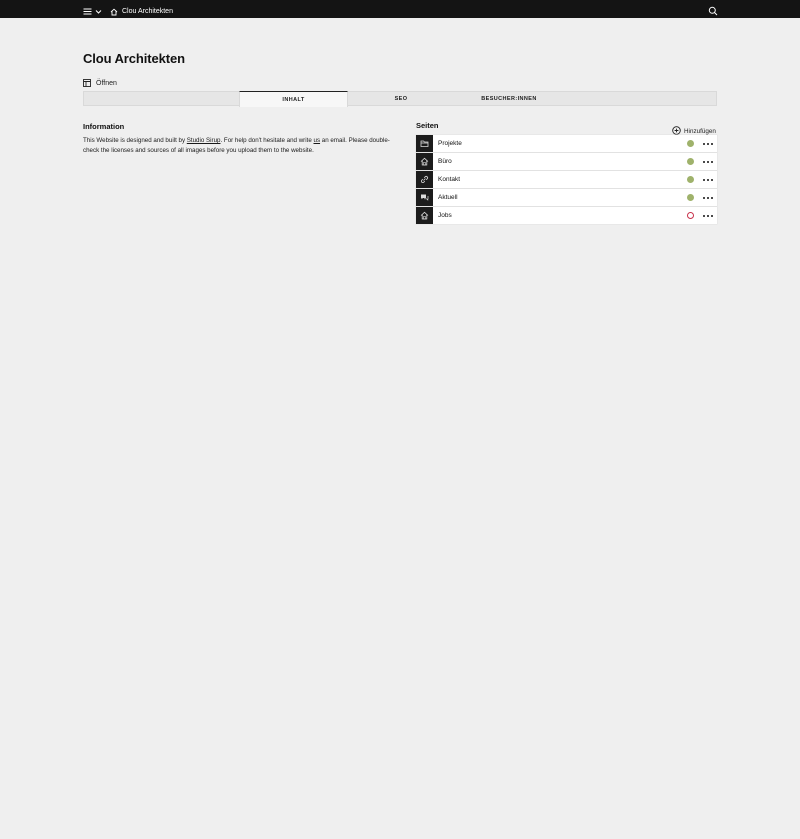  What do you see at coordinates (204, 140) in the screenshot?
I see `studio-sirup-link: Studio Sirup` at bounding box center [204, 140].